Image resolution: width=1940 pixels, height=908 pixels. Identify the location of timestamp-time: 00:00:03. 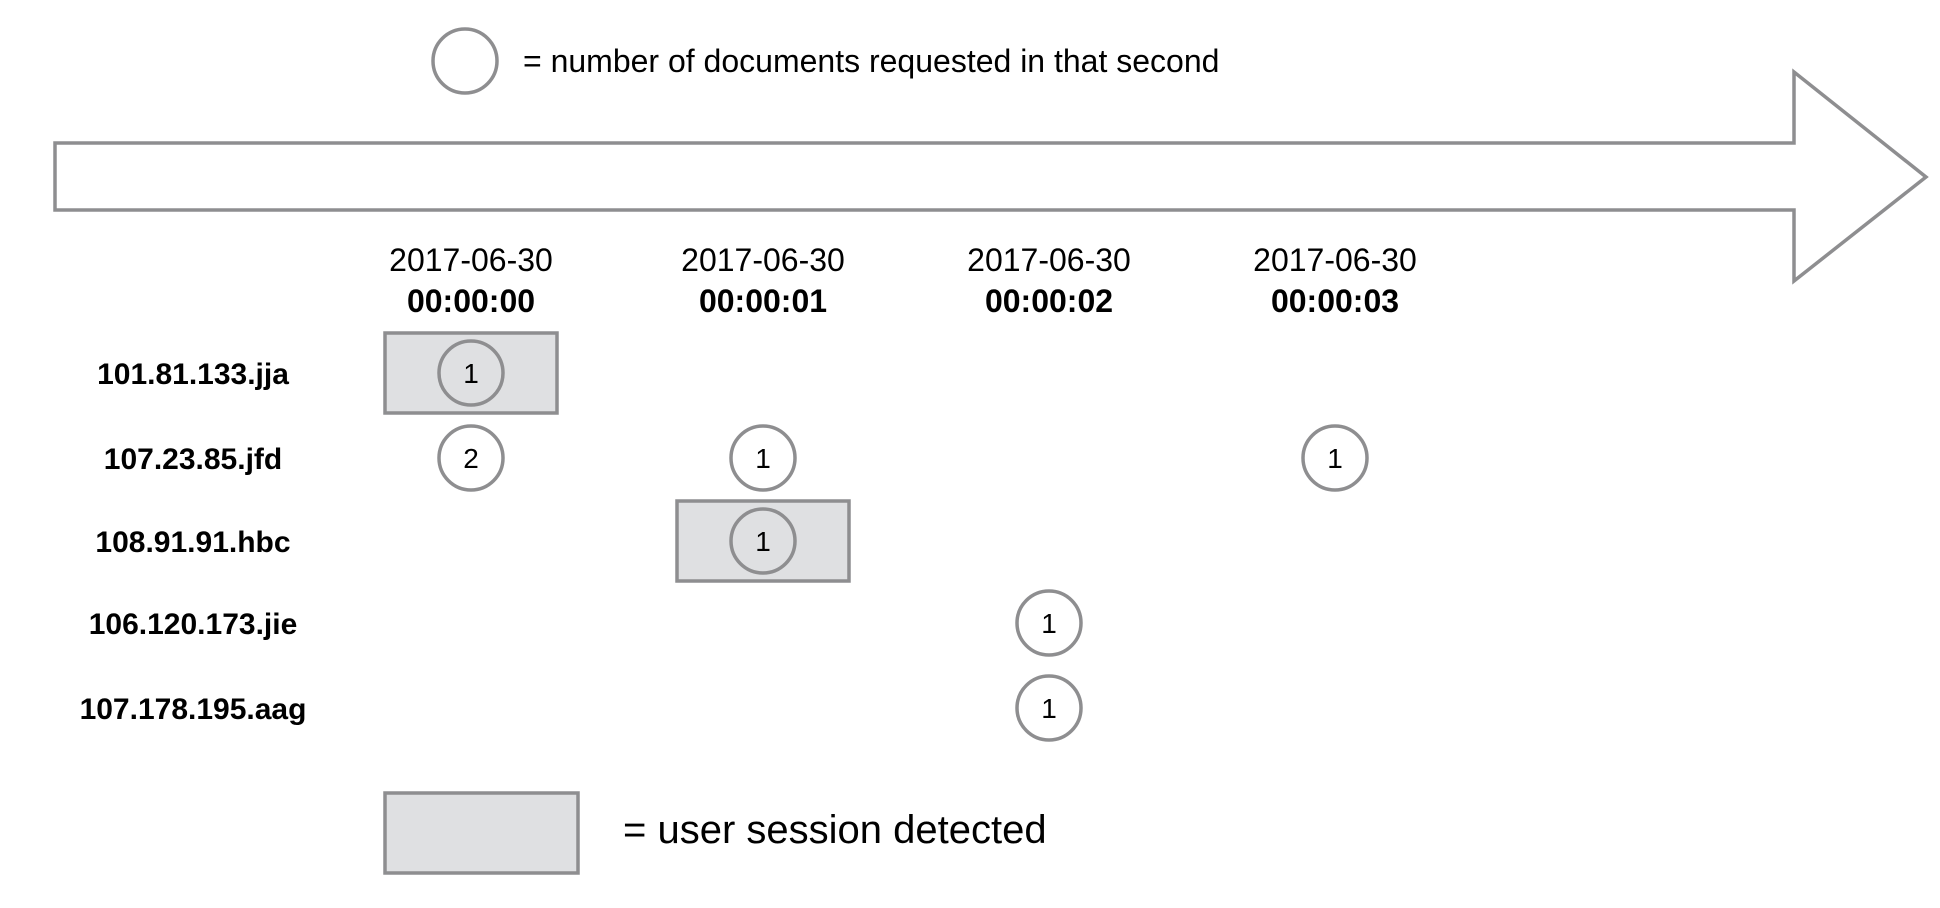
(1335, 301).